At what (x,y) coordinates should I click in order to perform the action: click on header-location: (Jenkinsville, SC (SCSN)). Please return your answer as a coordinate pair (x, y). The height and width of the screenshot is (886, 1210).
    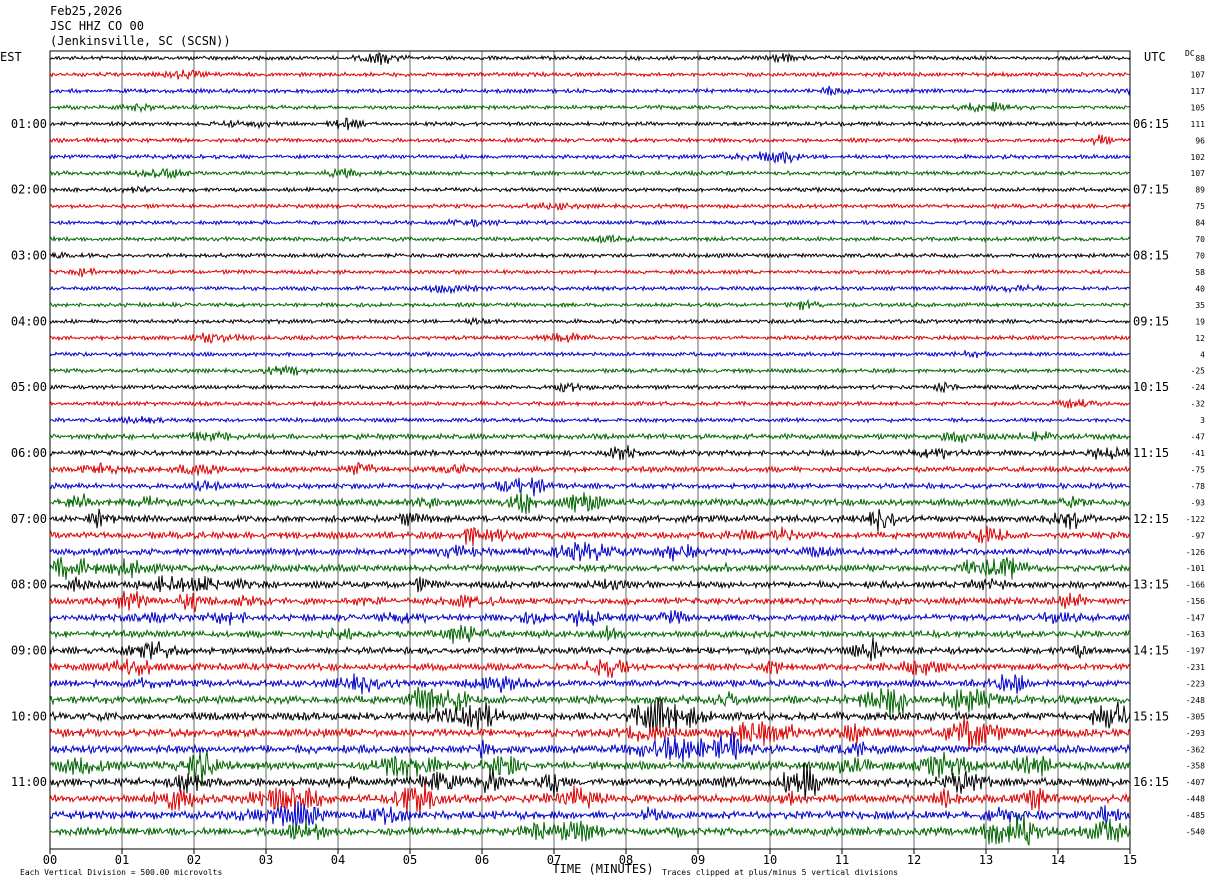
    Looking at the image, I should click on (140, 41).